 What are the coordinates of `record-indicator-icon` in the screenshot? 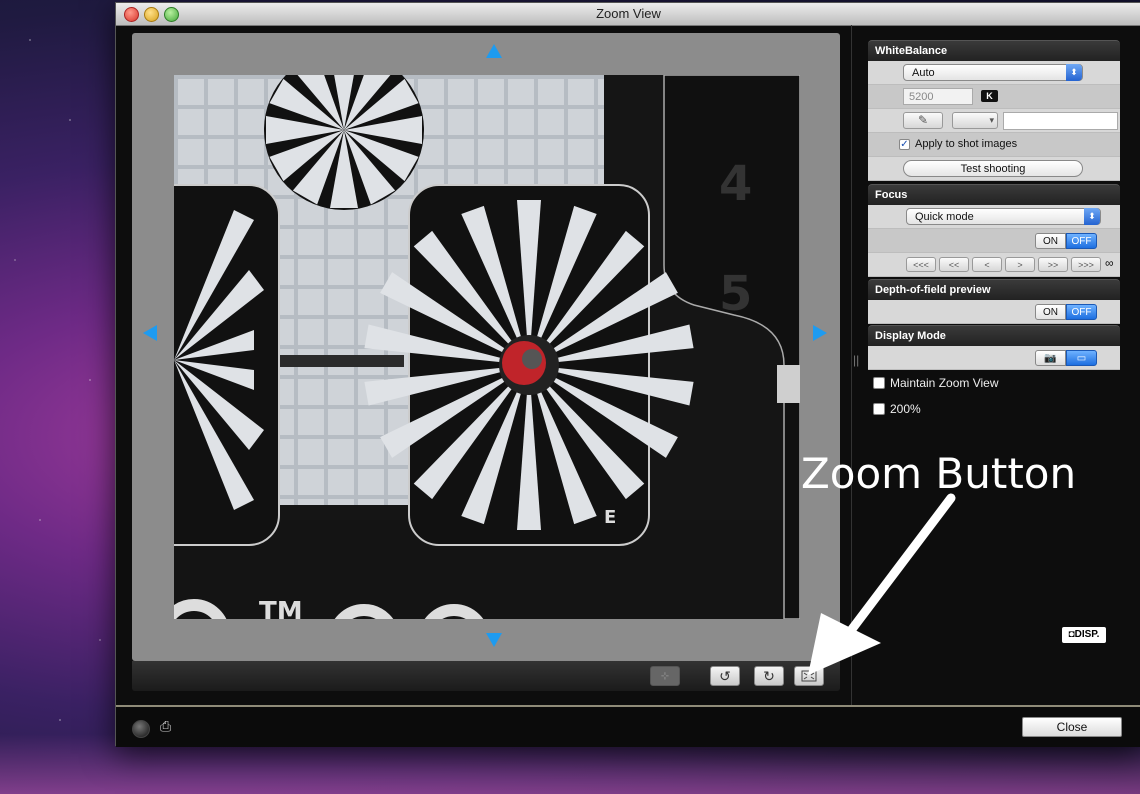 It's located at (141, 729).